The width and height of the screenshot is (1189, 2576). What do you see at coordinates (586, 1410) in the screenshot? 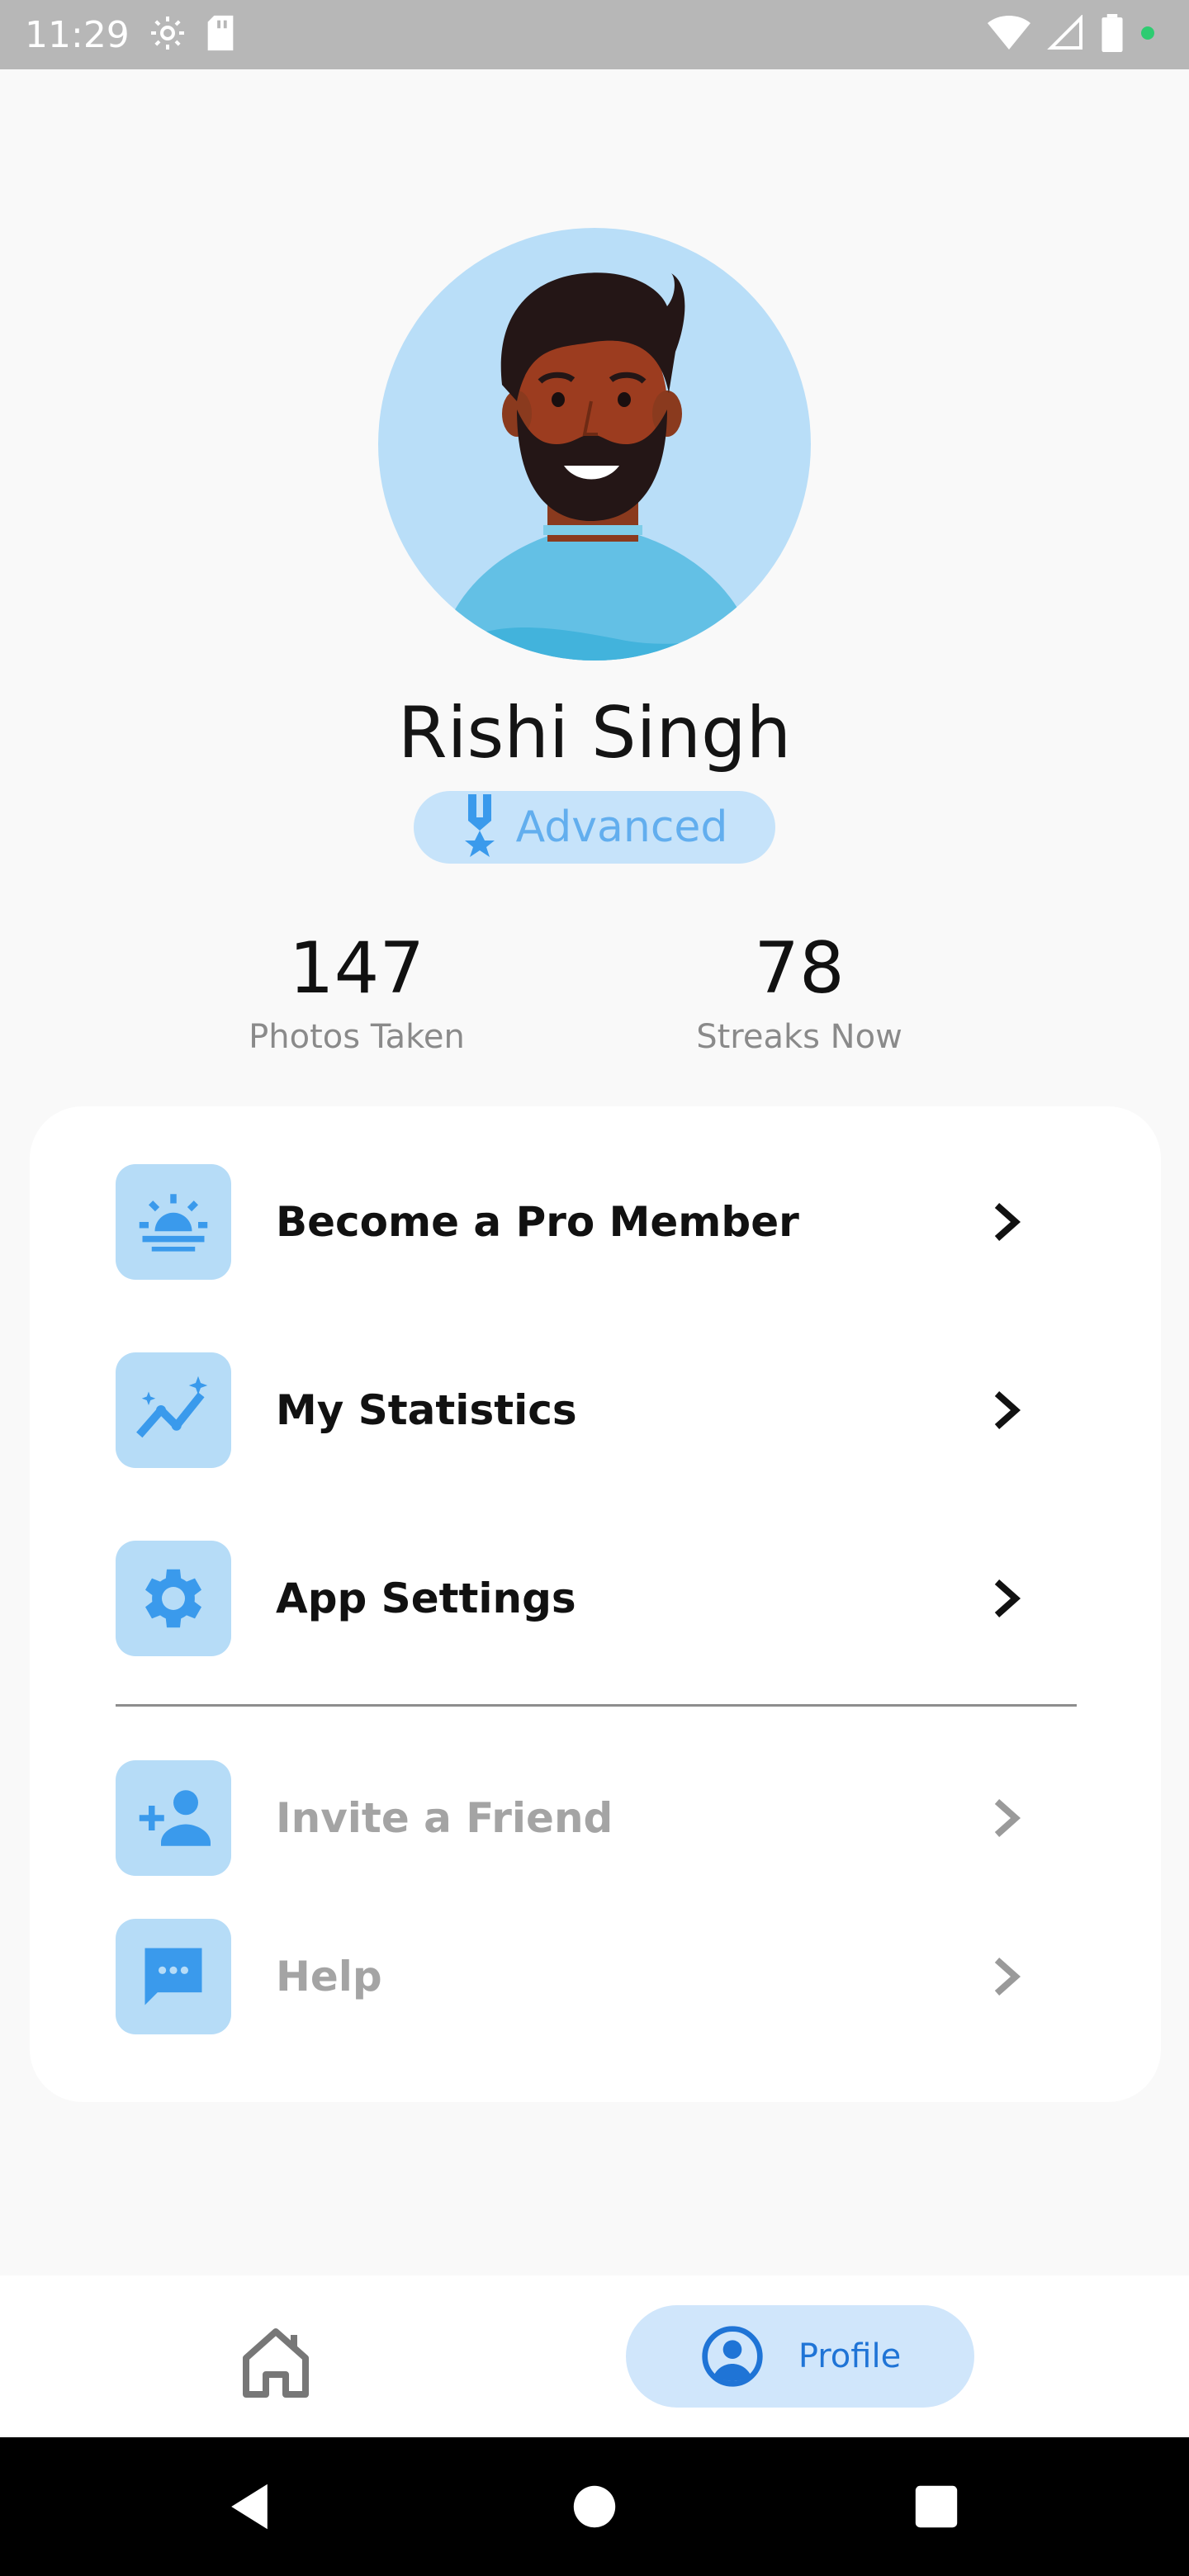
I see `menu-item-statistics: My Statistics` at bounding box center [586, 1410].